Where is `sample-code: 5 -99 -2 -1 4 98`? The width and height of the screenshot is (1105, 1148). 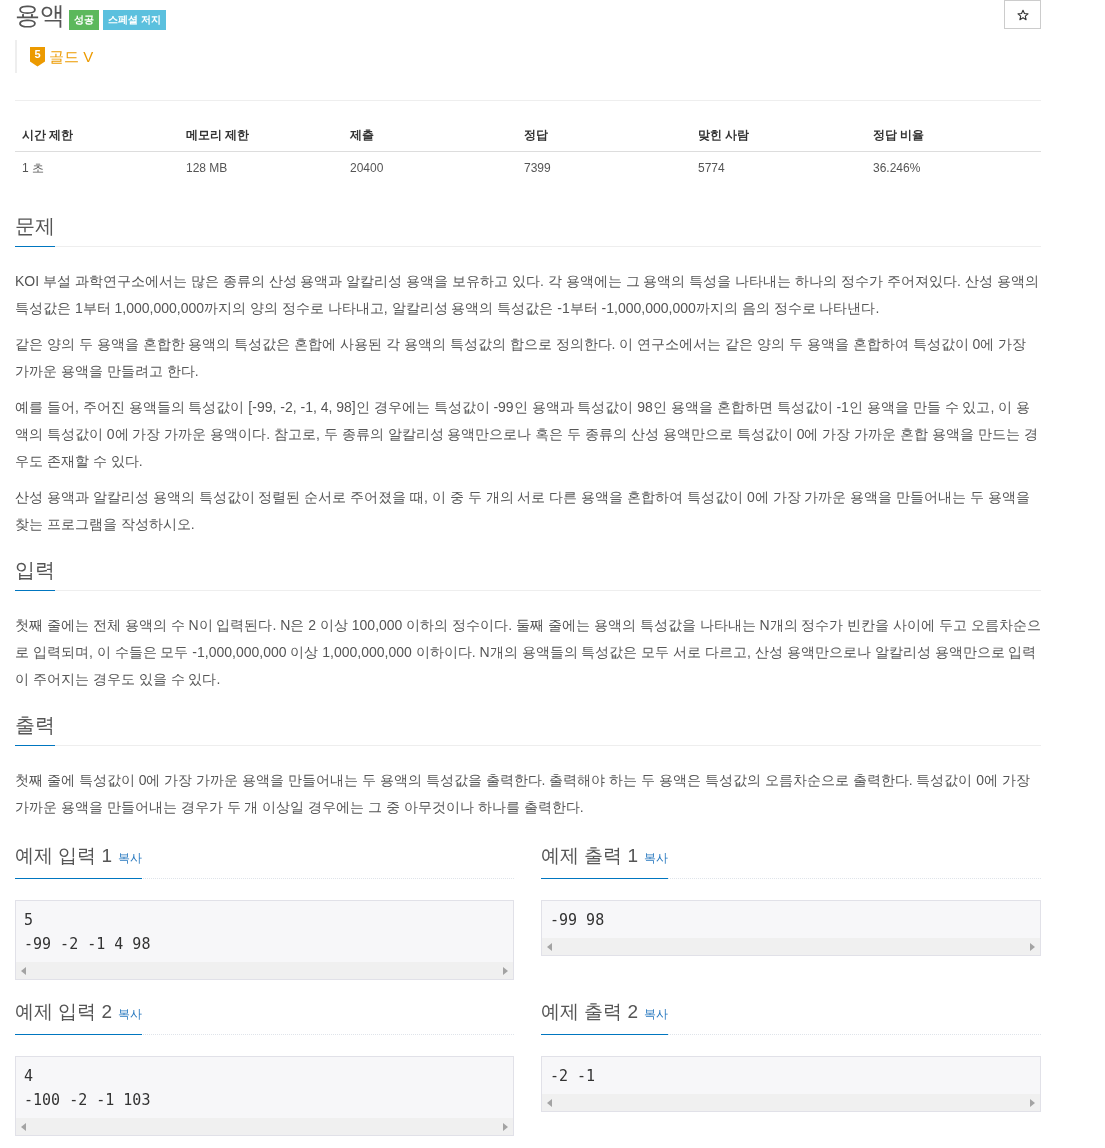 sample-code: 5 -99 -2 -1 4 98 is located at coordinates (87, 932).